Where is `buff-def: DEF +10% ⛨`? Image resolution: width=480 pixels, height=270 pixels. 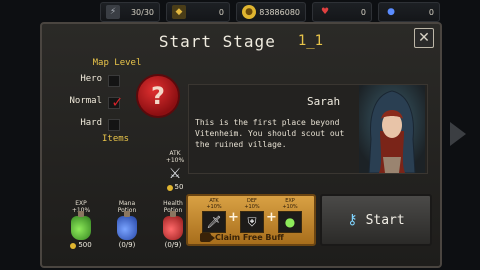
buff-def: DEF +10% ⛨ is located at coordinates (252, 215).